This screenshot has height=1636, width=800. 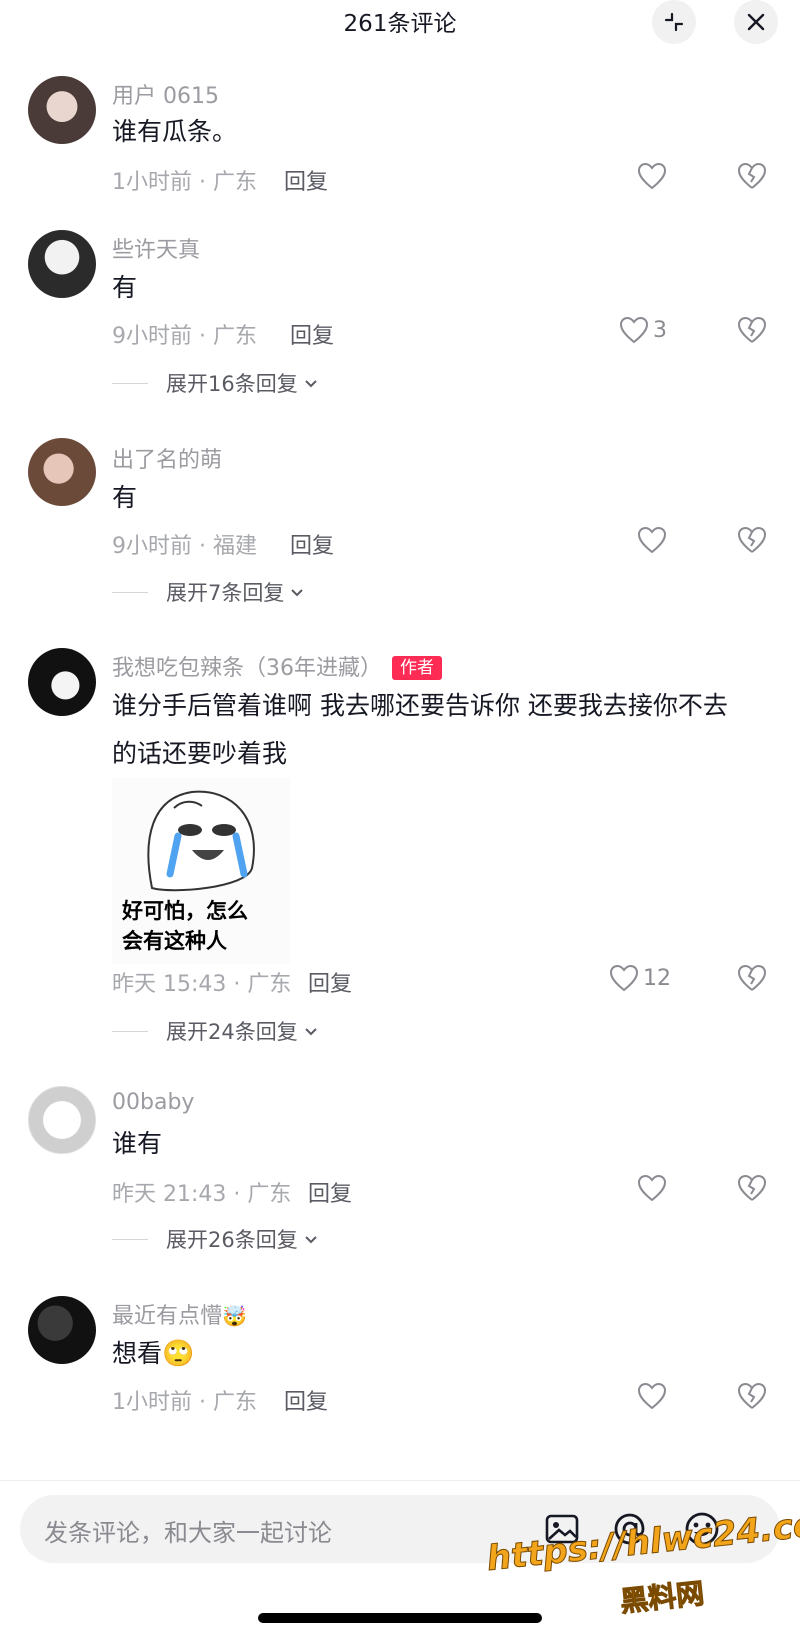 What do you see at coordinates (660, 330) in the screenshot?
I see `like-count: 3` at bounding box center [660, 330].